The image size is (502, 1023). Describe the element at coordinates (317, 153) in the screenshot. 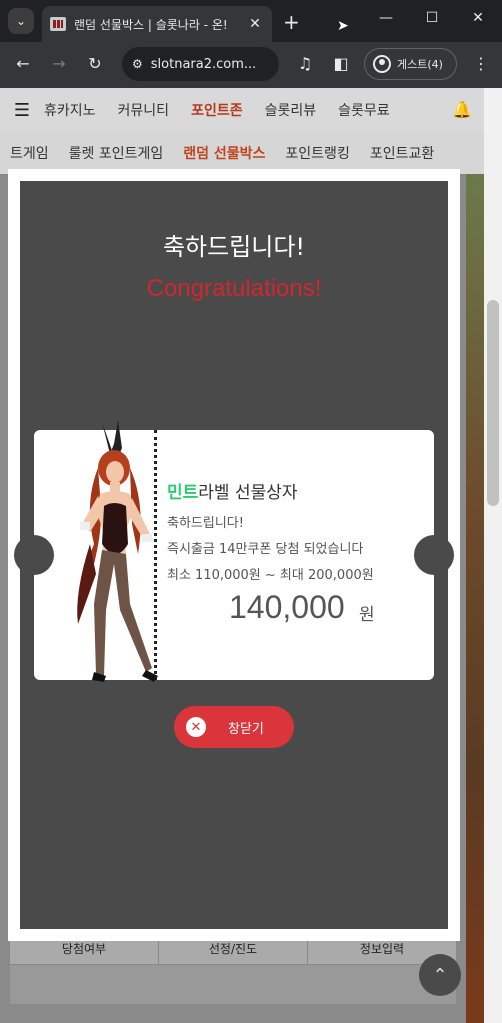

I see `subnav-item-point-ranking: 포인트랭킹` at that location.